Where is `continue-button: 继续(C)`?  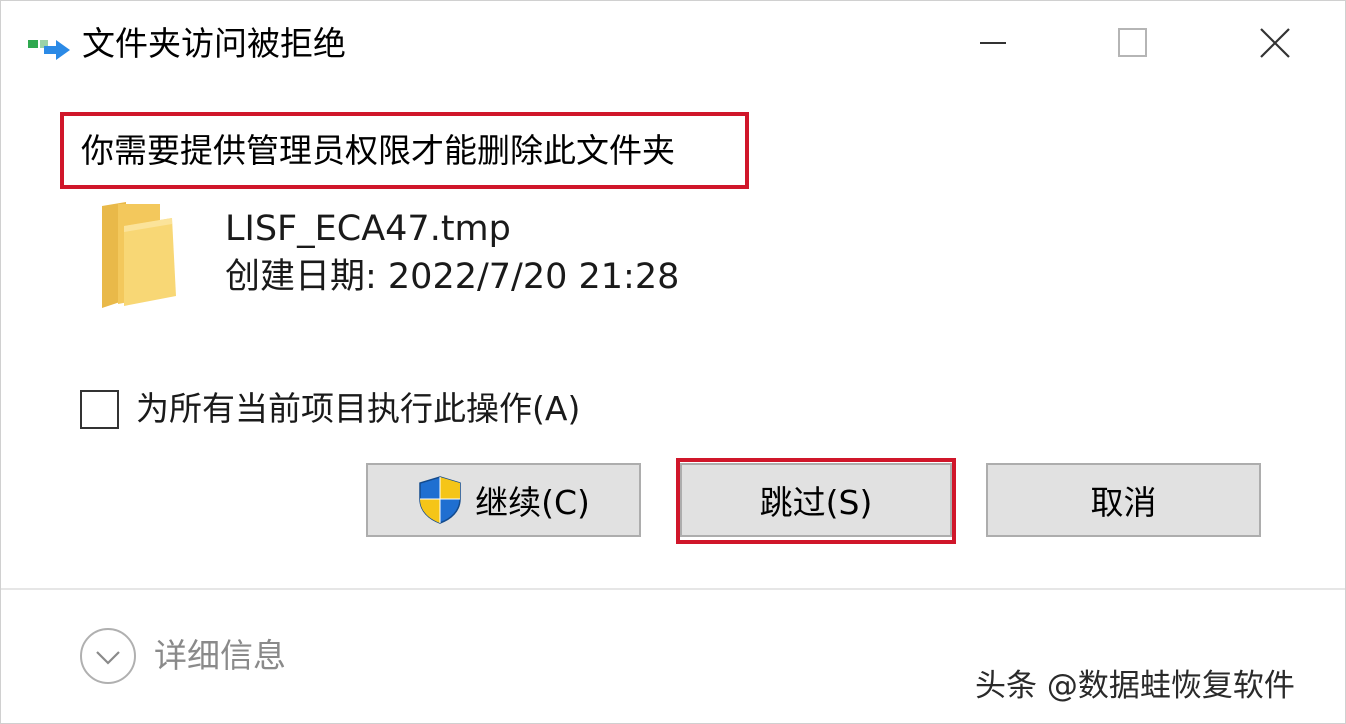
continue-button: 继续(C) is located at coordinates (503, 500).